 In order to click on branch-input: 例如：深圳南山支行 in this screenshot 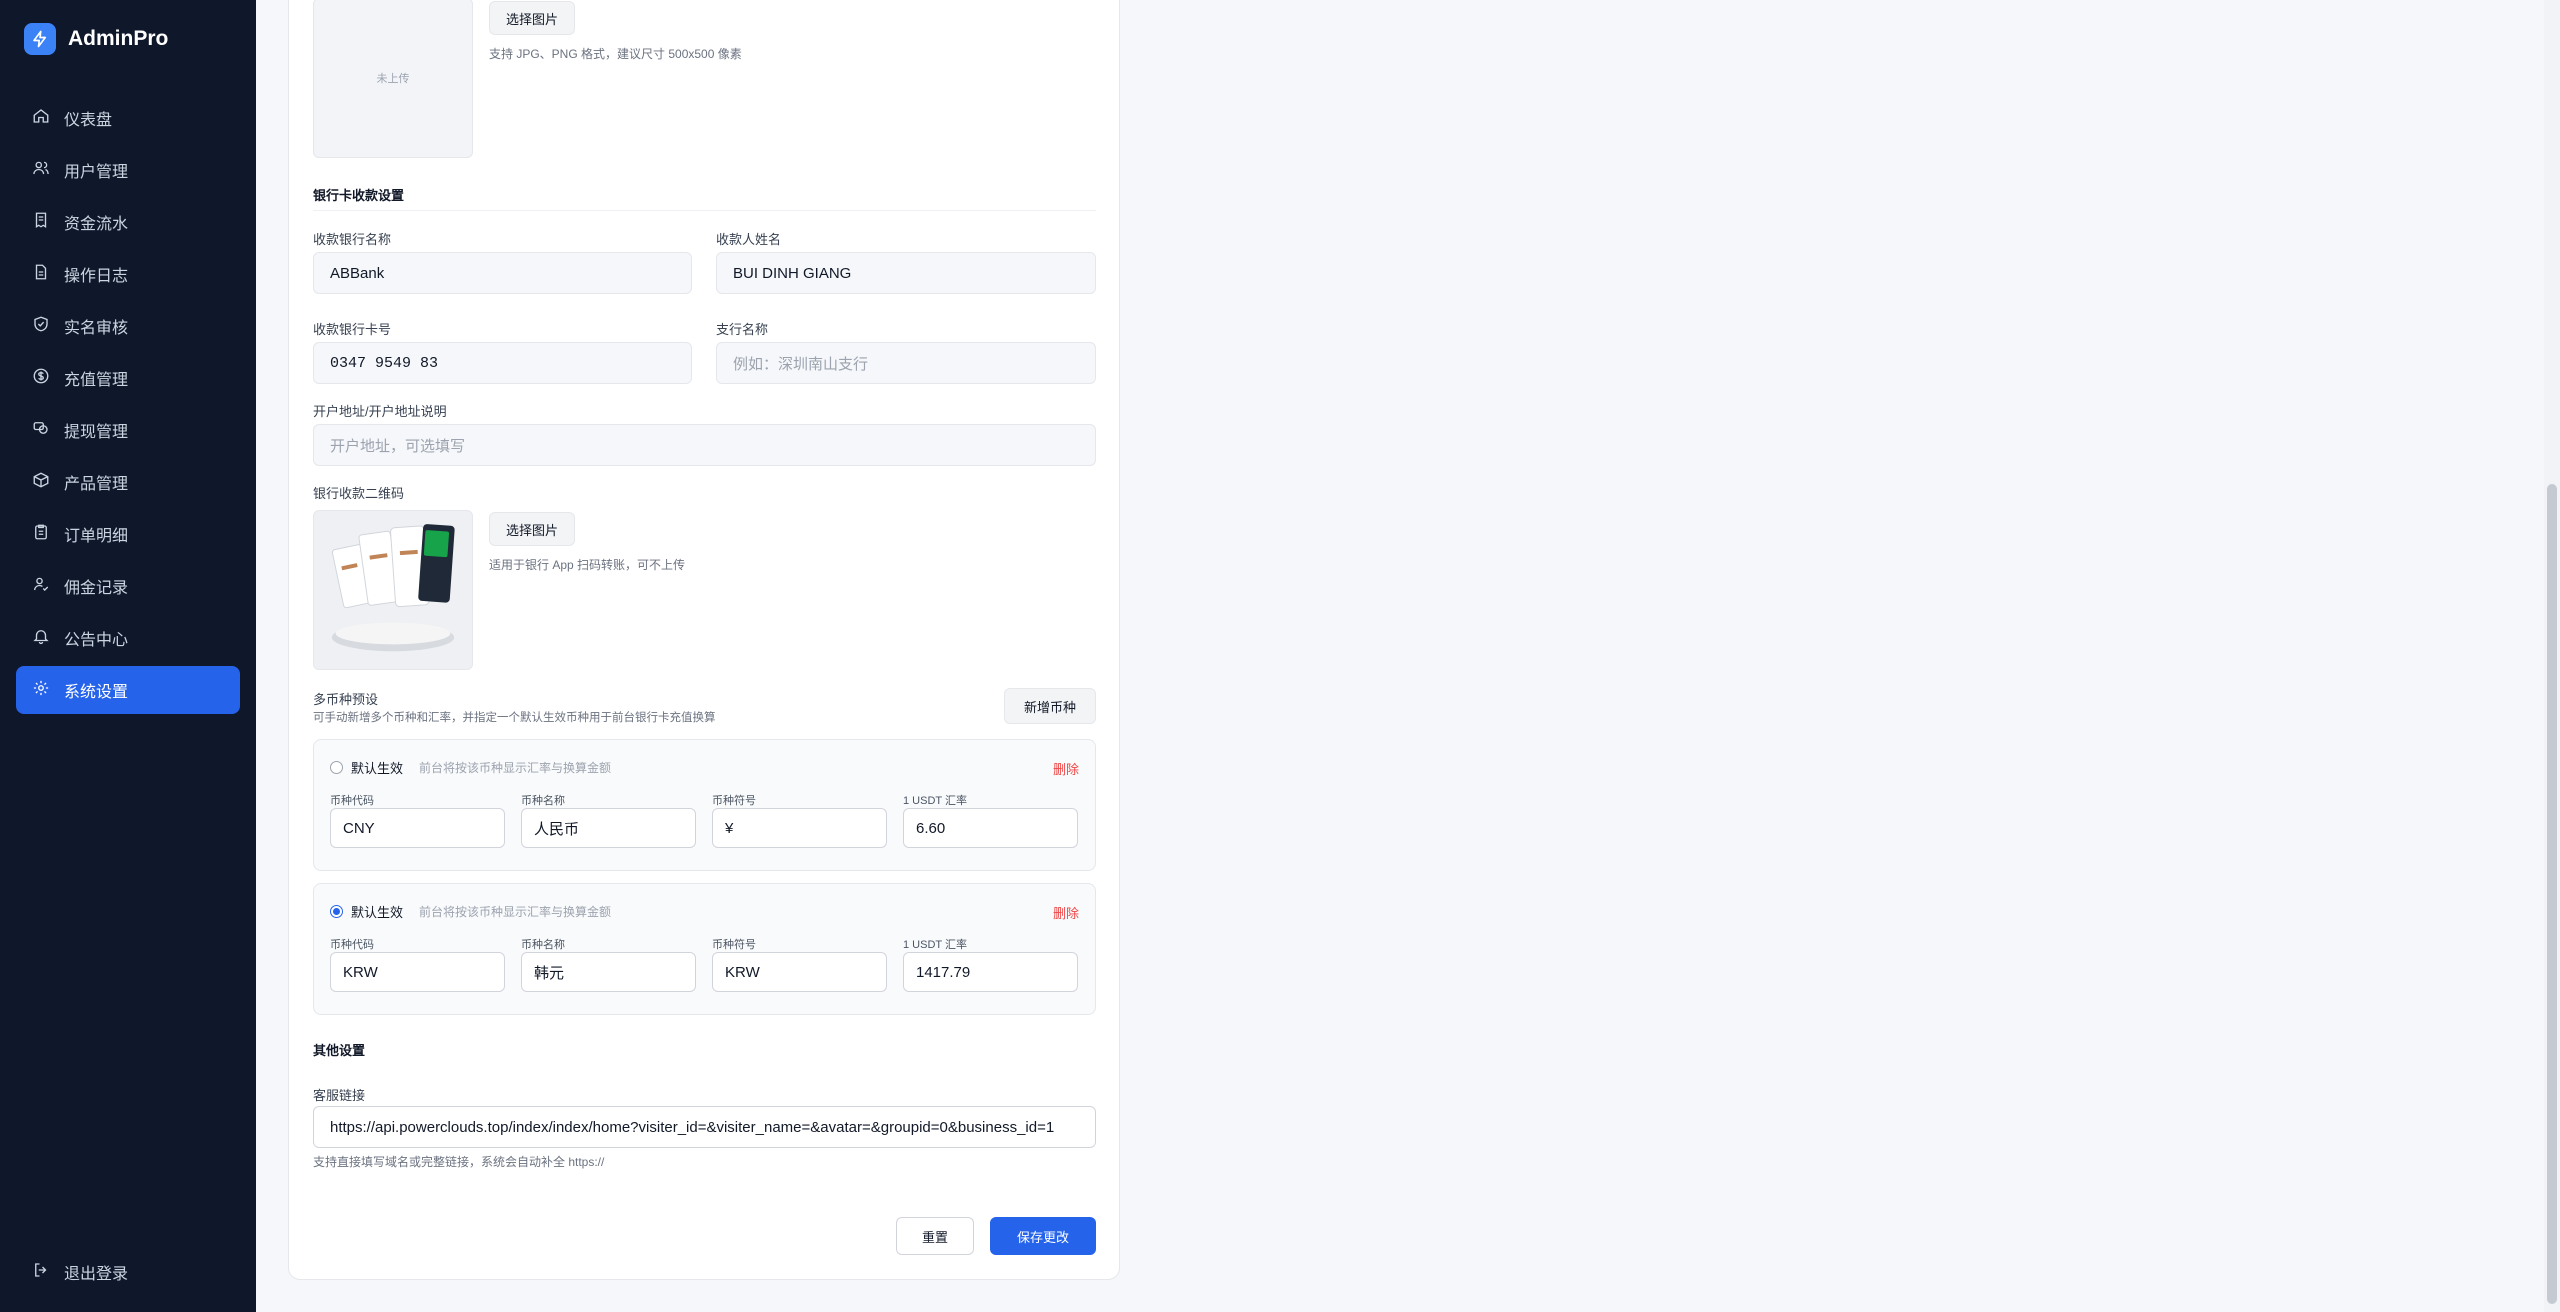, I will do `click(906, 363)`.